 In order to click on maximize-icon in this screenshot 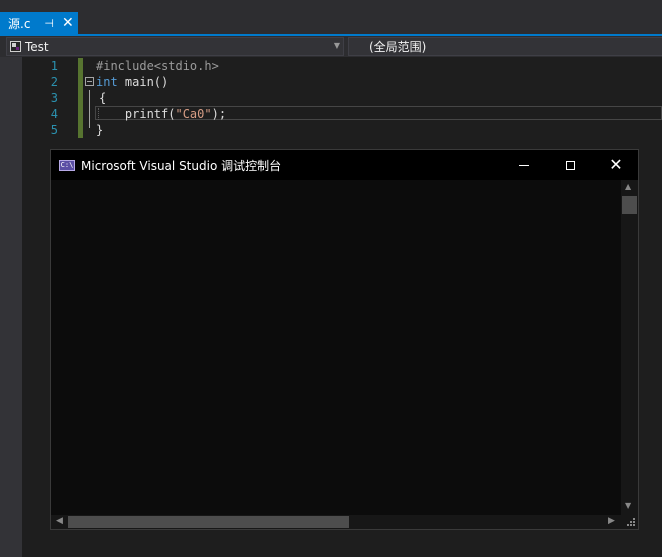, I will do `click(570, 165)`.